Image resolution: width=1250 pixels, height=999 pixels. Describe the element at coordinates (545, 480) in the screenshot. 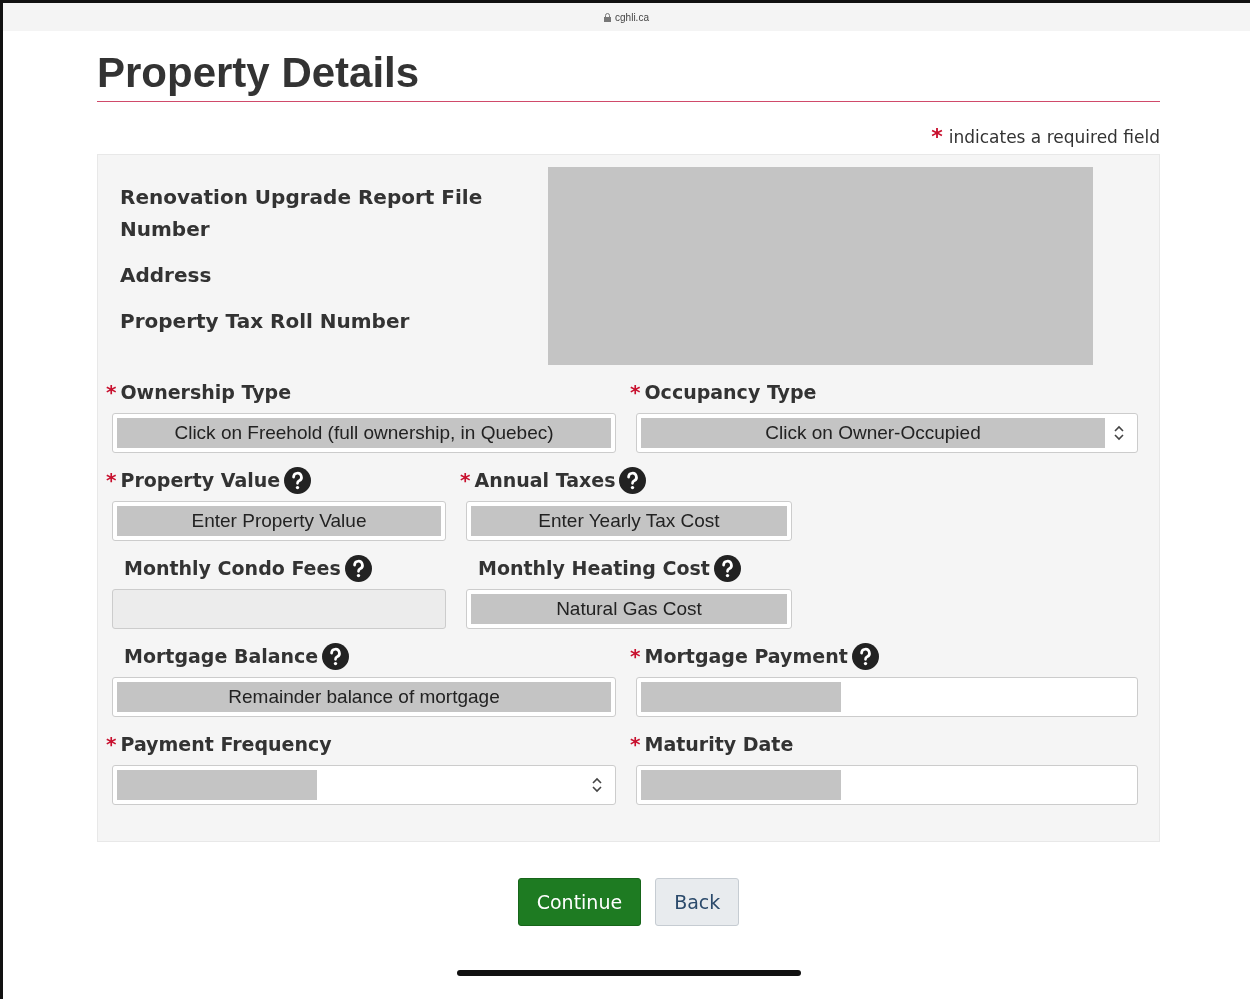

I see `field-label: Annual Taxes` at that location.